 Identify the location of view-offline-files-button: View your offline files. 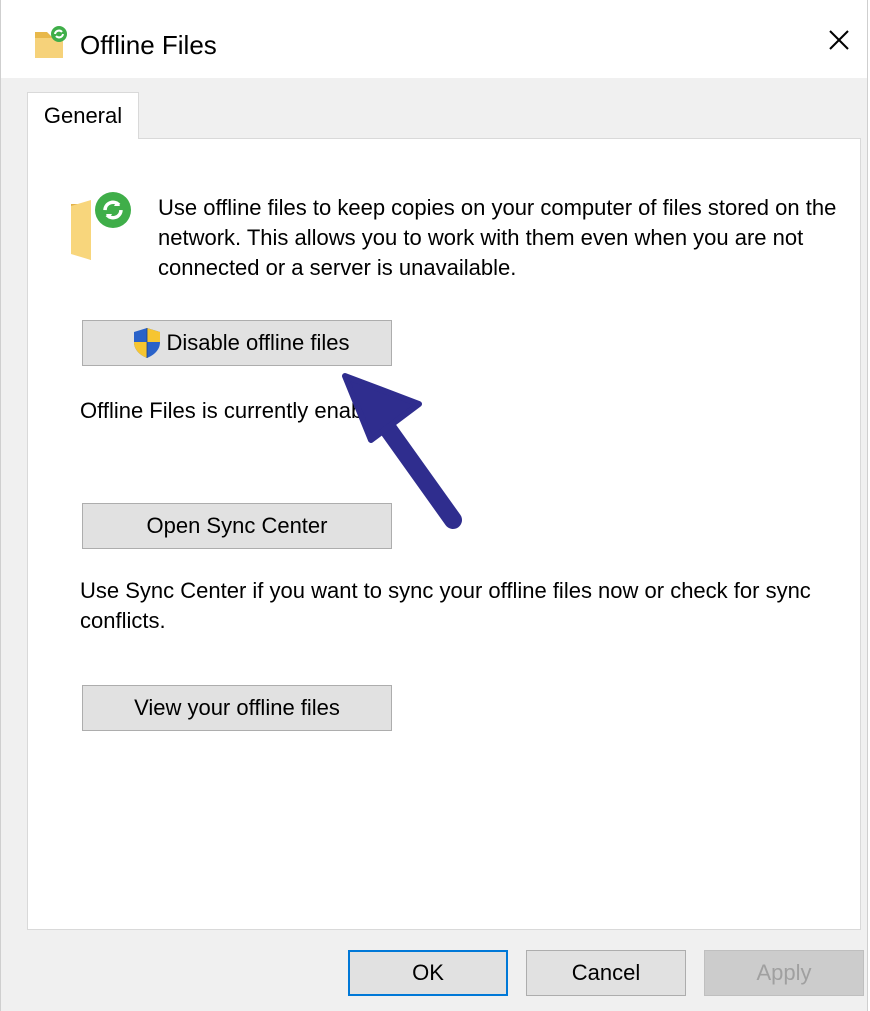
(237, 708).